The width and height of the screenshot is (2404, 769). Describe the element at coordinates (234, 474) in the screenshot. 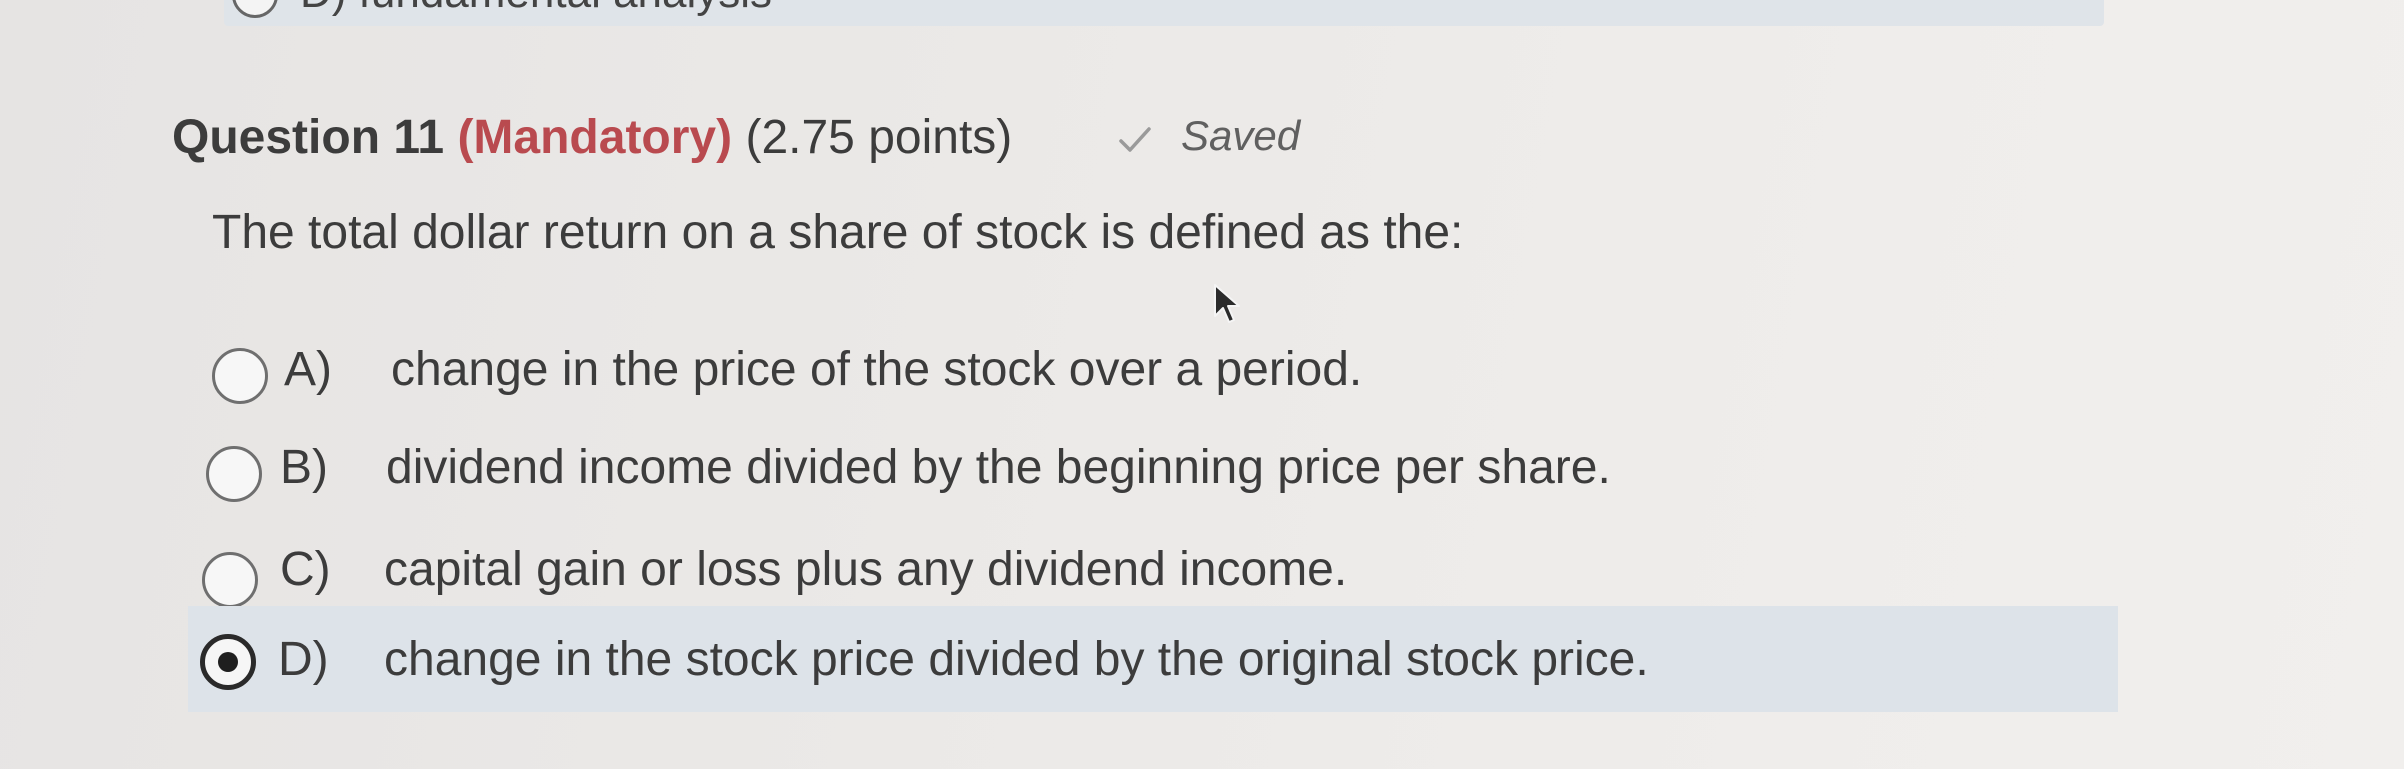

I see `option-b-radio` at that location.